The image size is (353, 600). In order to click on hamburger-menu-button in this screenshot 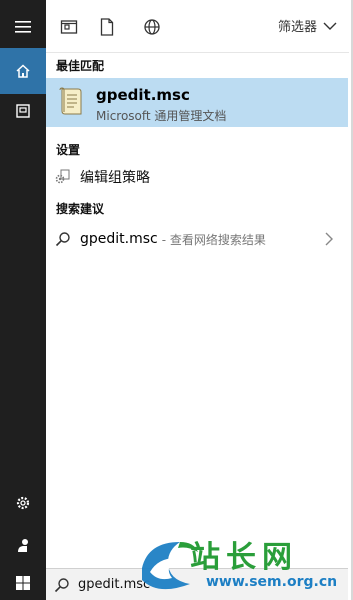, I will do `click(23, 27)`.